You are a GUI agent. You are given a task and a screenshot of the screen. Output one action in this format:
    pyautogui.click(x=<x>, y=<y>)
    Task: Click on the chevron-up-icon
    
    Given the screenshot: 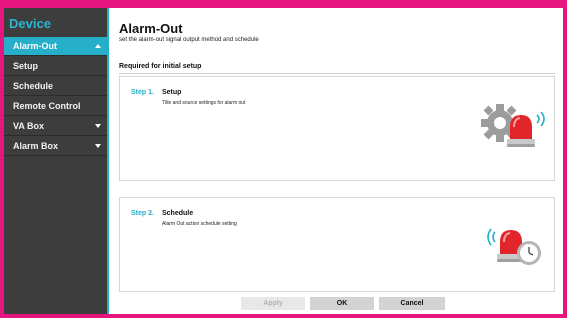 What is the action you would take?
    pyautogui.click(x=98, y=46)
    